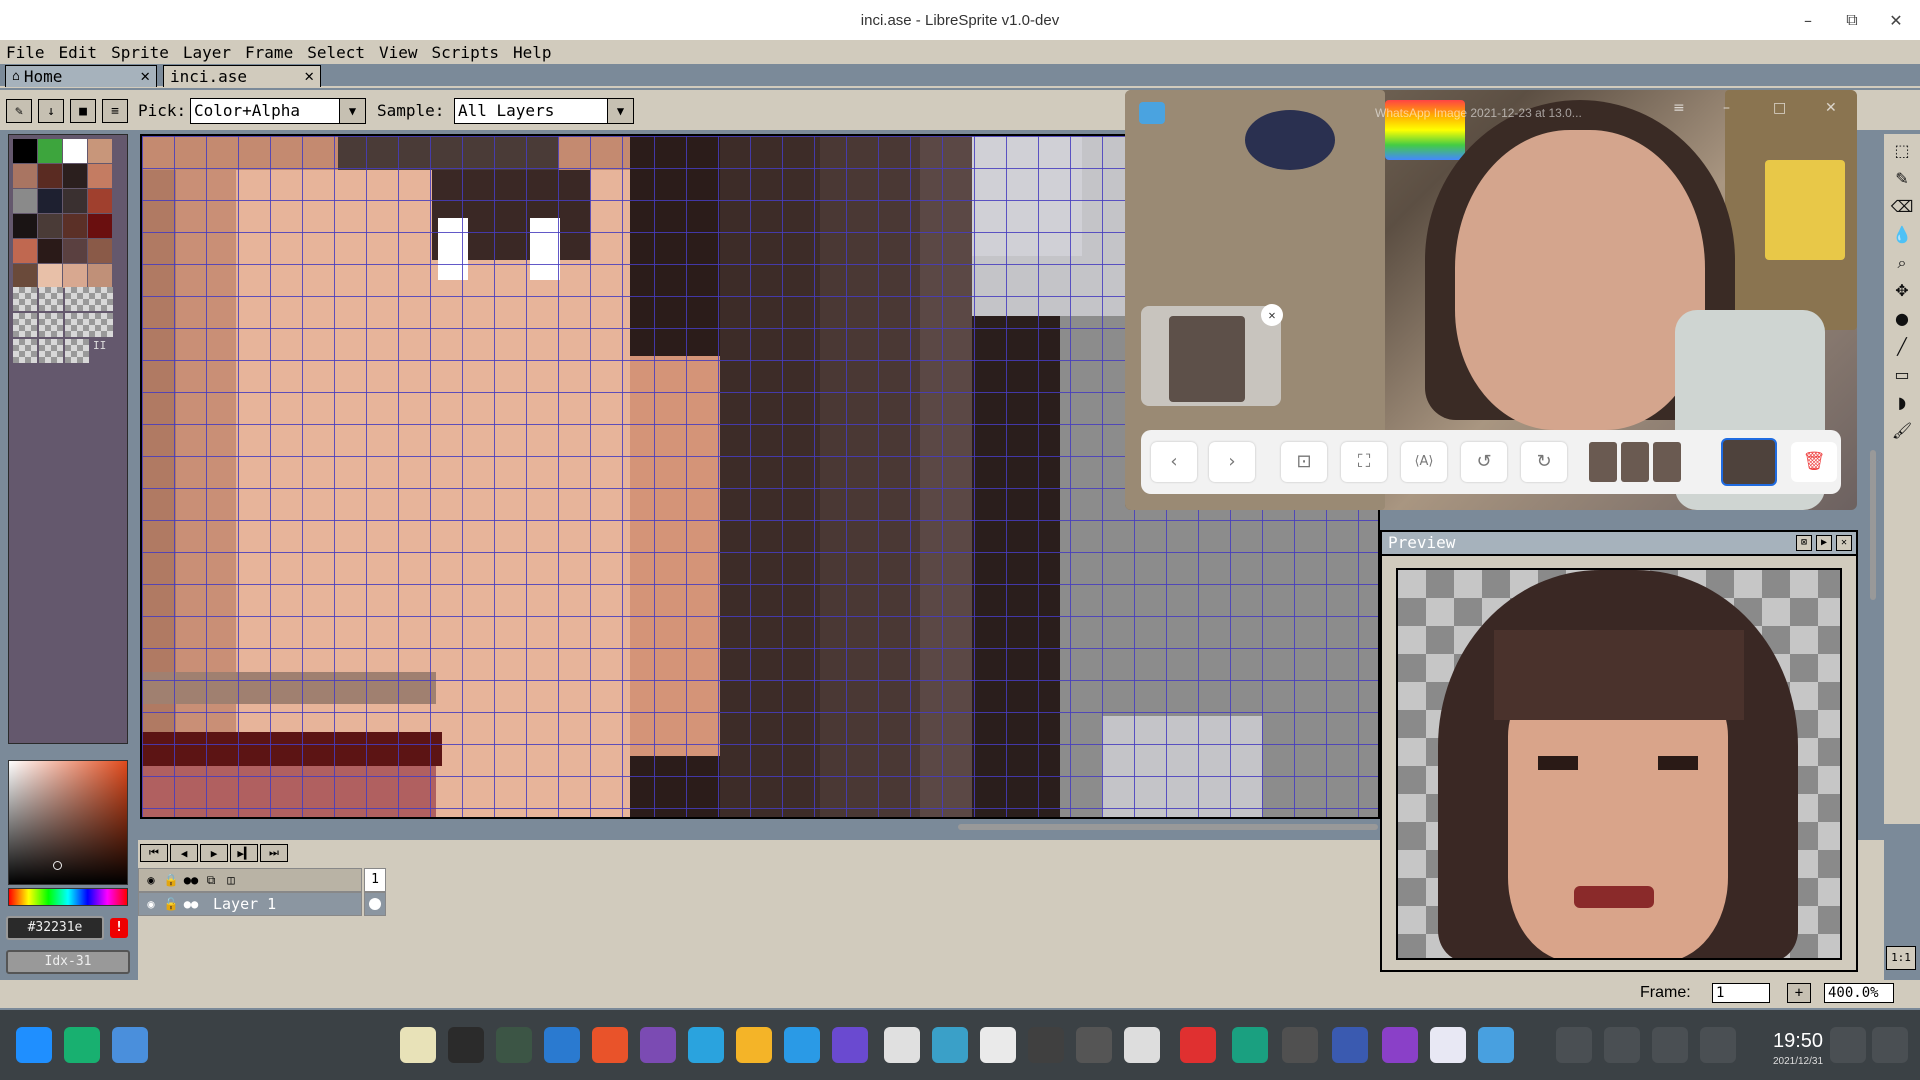 This screenshot has width=1920, height=1080. What do you see at coordinates (231, 880) in the screenshot?
I see `layers-icon: ◫` at bounding box center [231, 880].